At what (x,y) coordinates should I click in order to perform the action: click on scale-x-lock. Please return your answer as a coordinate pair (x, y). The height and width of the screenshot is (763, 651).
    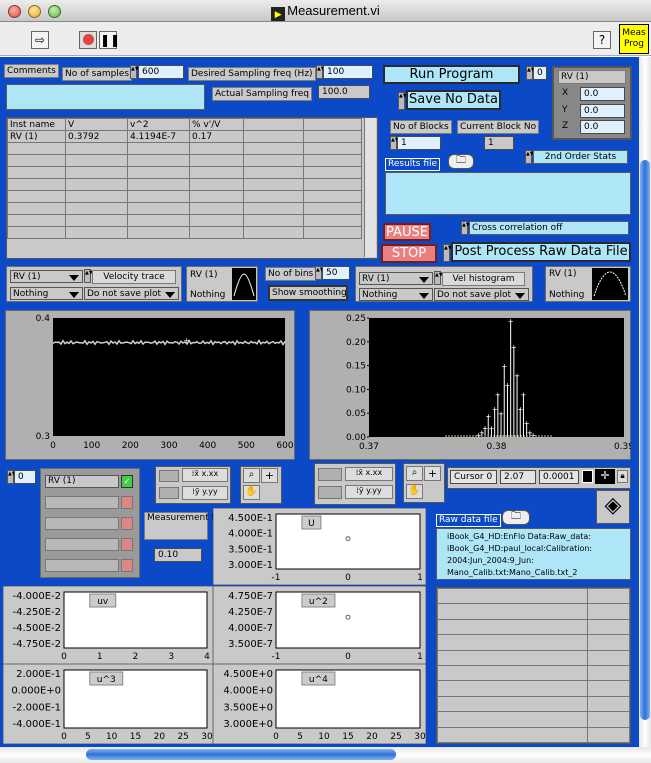
    Looking at the image, I should click on (169, 476).